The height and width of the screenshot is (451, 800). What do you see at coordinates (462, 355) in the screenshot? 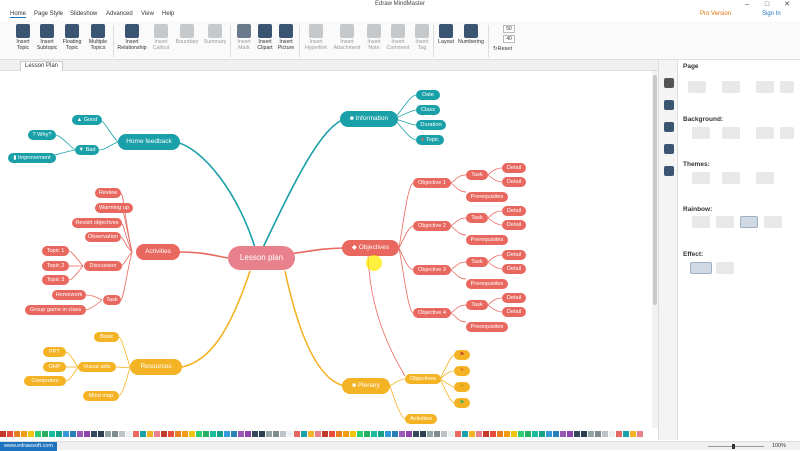
I see `flag-node-1: ⚑` at bounding box center [462, 355].